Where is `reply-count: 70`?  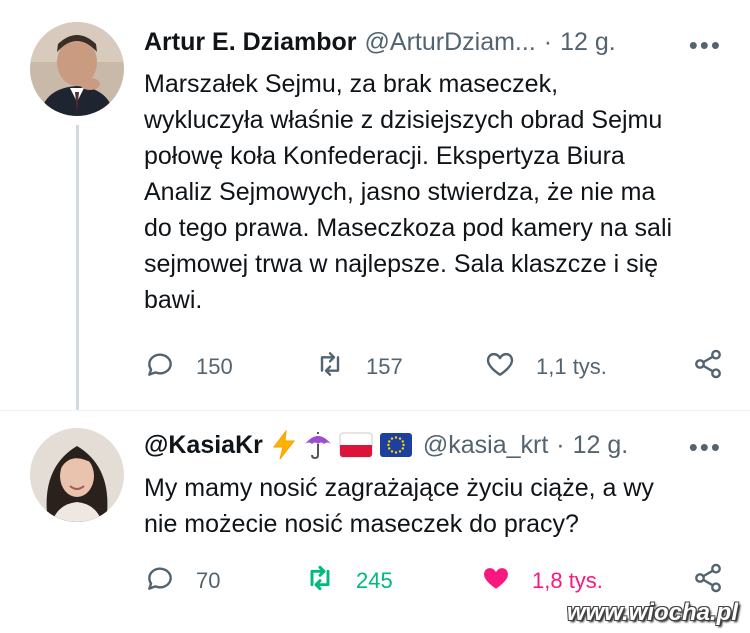
reply-count: 70 is located at coordinates (208, 580).